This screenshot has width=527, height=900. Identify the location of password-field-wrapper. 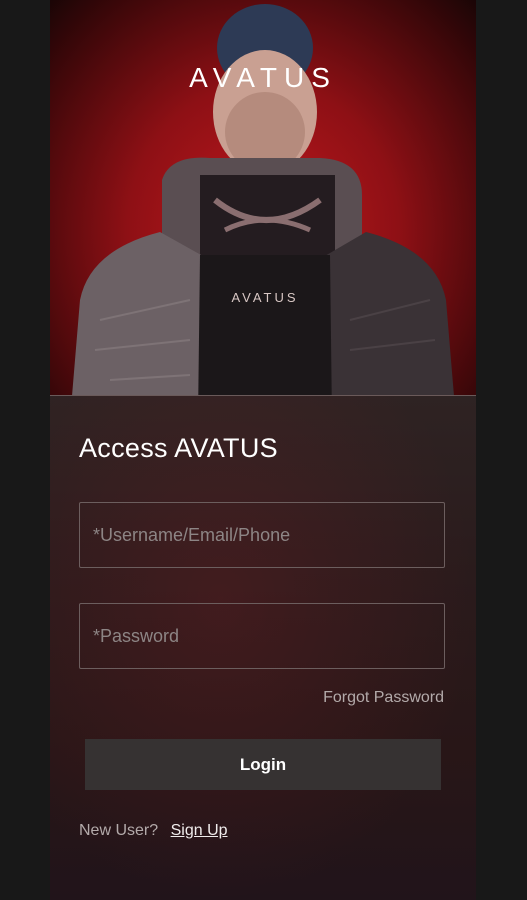
(262, 636).